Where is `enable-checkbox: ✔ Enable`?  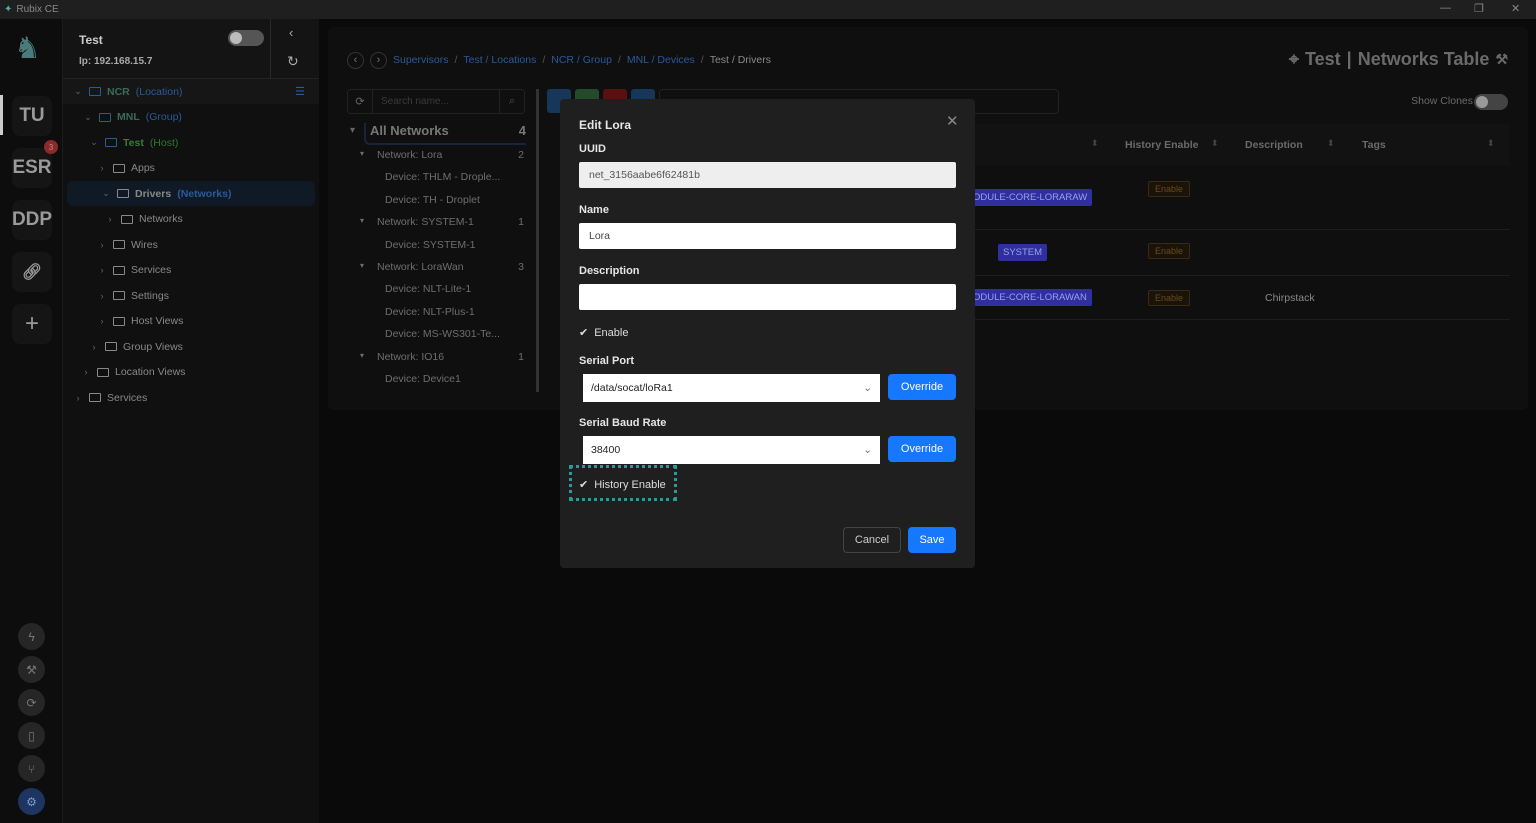 enable-checkbox: ✔ Enable is located at coordinates (603, 333).